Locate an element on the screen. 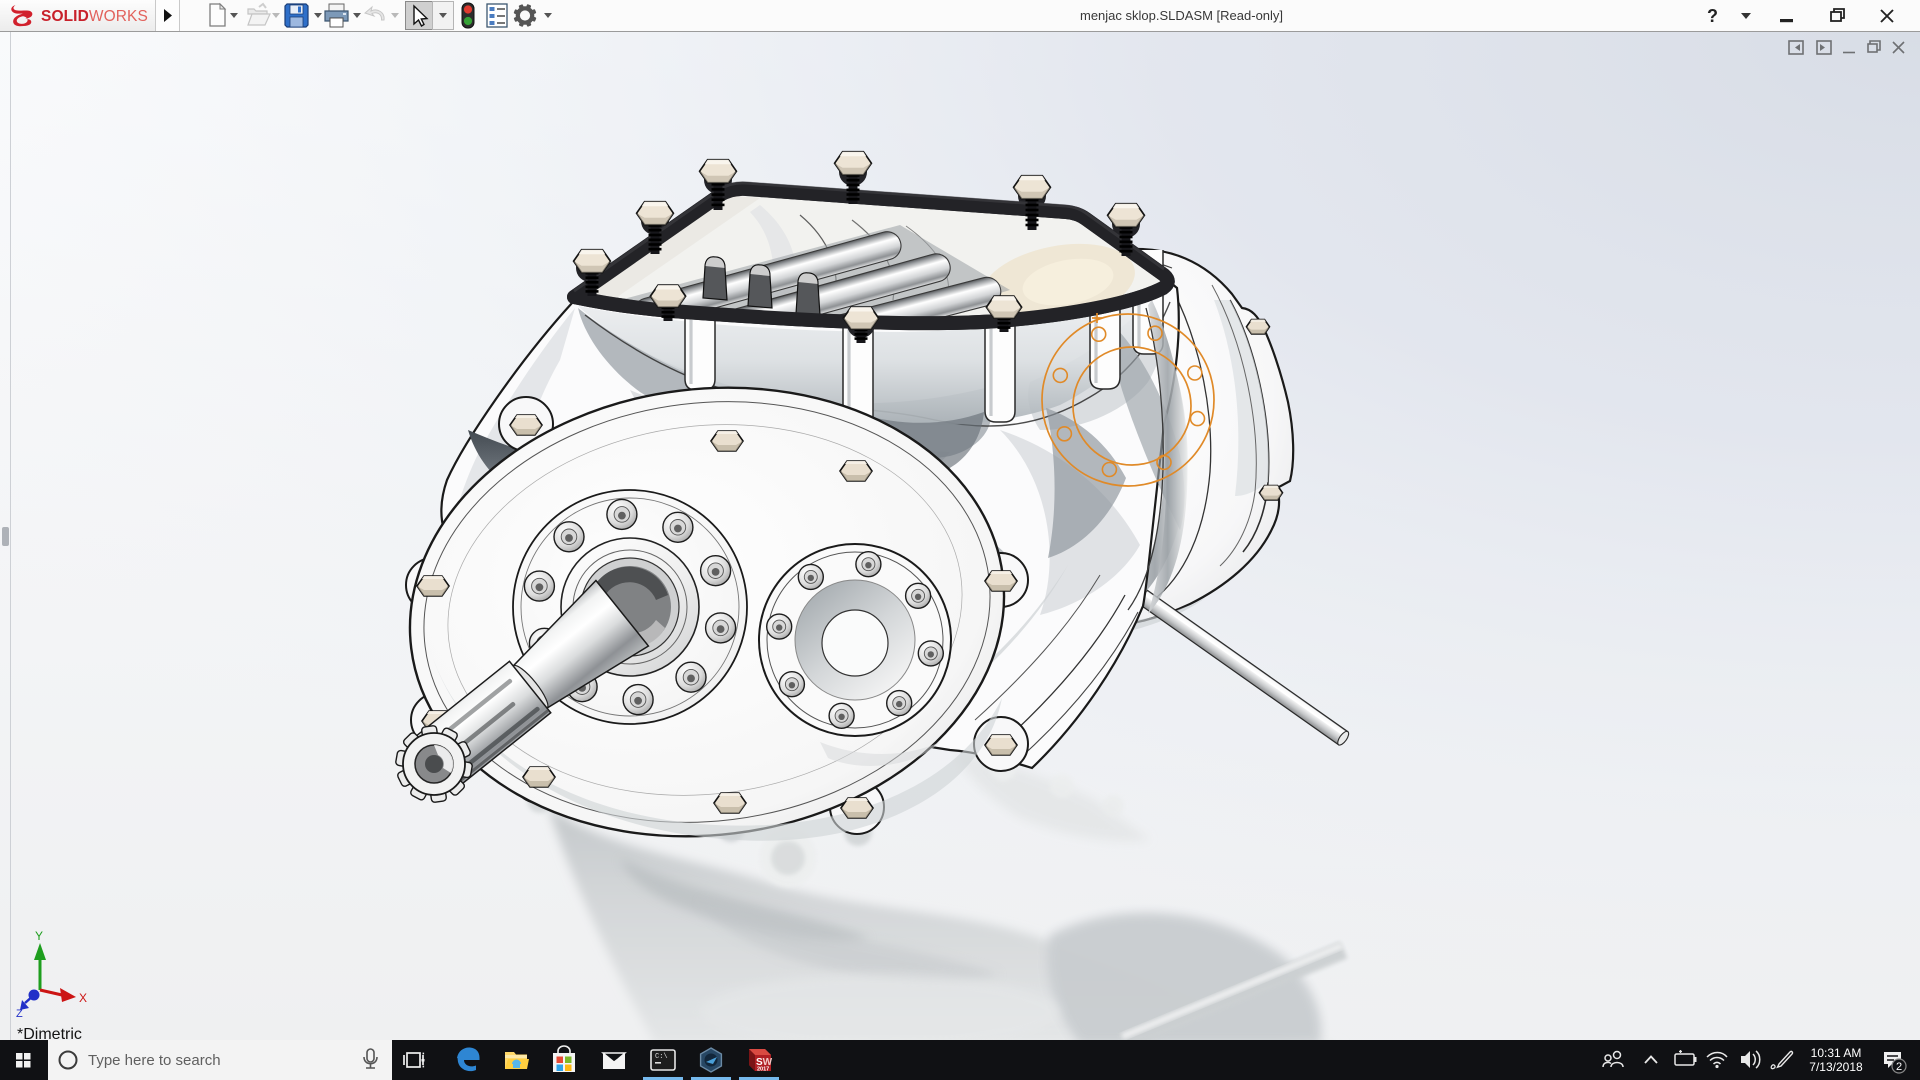  svg-text: 2 is located at coordinates (1899, 1067).